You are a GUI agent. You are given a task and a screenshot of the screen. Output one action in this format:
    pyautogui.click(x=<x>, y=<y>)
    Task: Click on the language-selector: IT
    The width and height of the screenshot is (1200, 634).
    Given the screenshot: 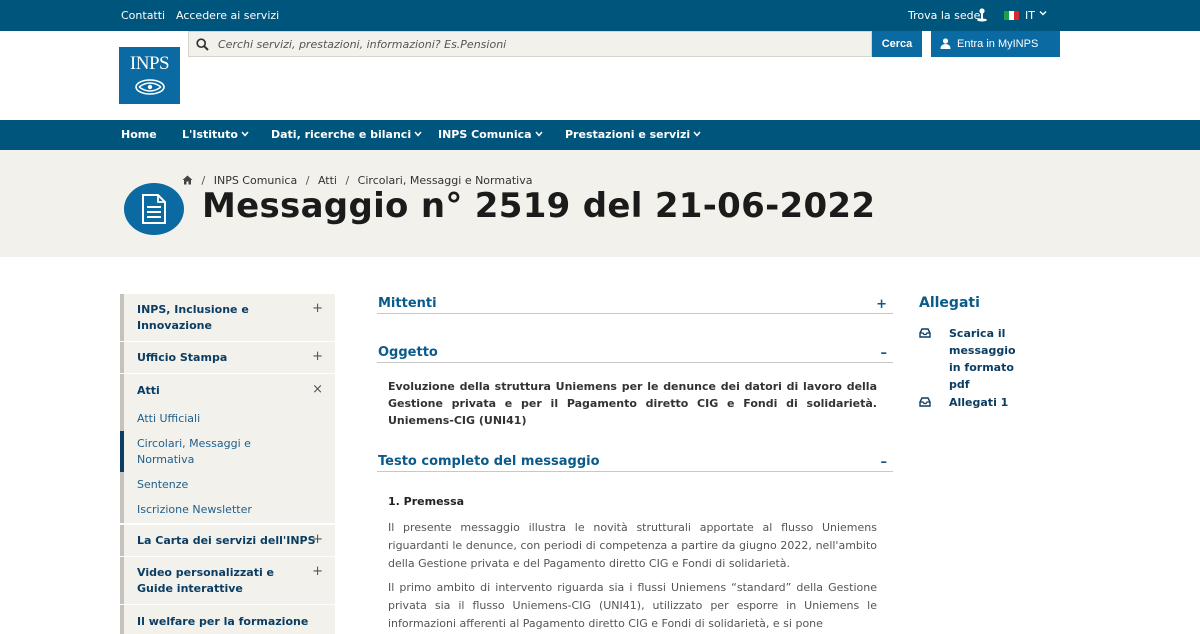 What is the action you would take?
    pyautogui.click(x=1030, y=15)
    